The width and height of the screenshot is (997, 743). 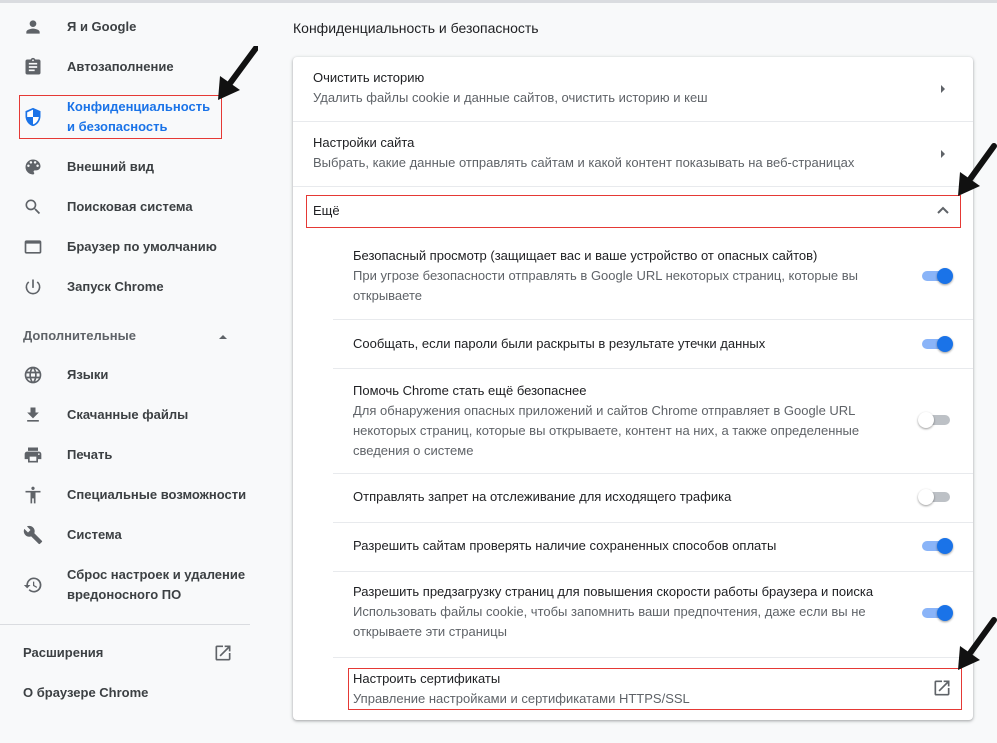 What do you see at coordinates (935, 420) in the screenshot?
I see `help-chrome-safer-toggle` at bounding box center [935, 420].